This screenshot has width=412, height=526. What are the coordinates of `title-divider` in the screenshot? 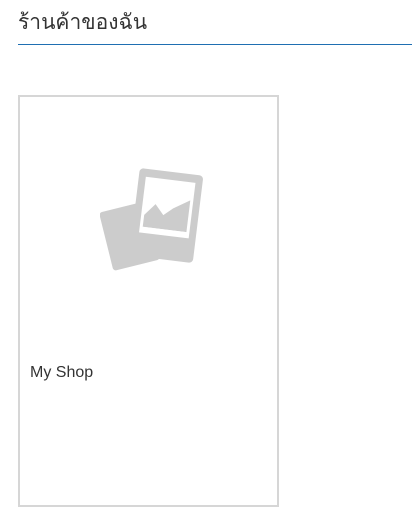 It's located at (215, 44).